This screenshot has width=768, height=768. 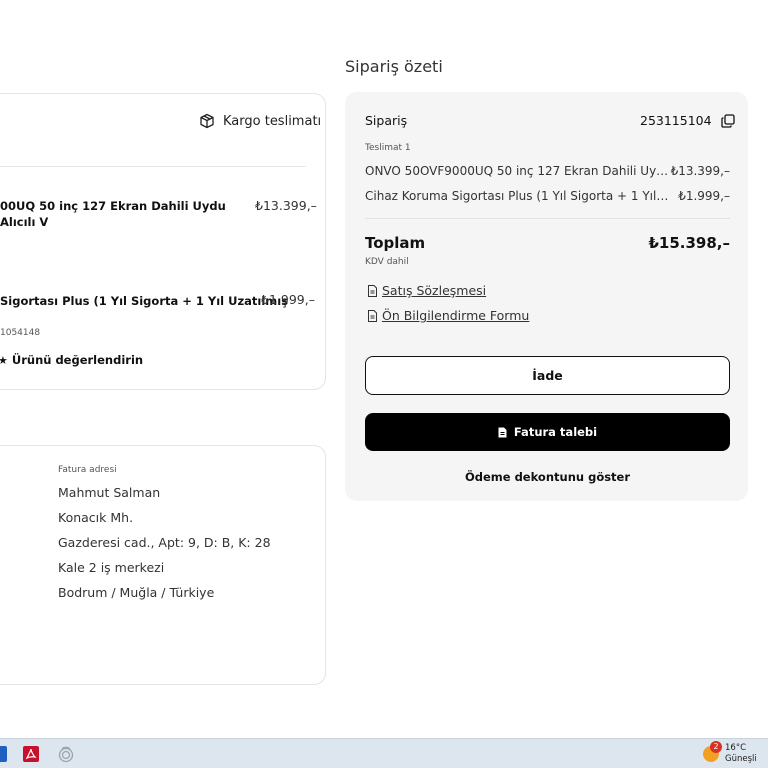 I want to click on summary-title: Sipariş özeti, so click(x=394, y=66).